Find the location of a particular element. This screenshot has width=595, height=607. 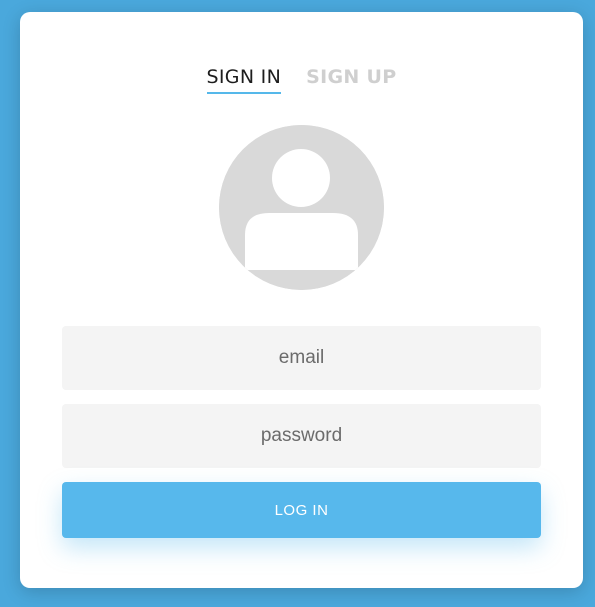

user-avatar-icon is located at coordinates (301, 207).